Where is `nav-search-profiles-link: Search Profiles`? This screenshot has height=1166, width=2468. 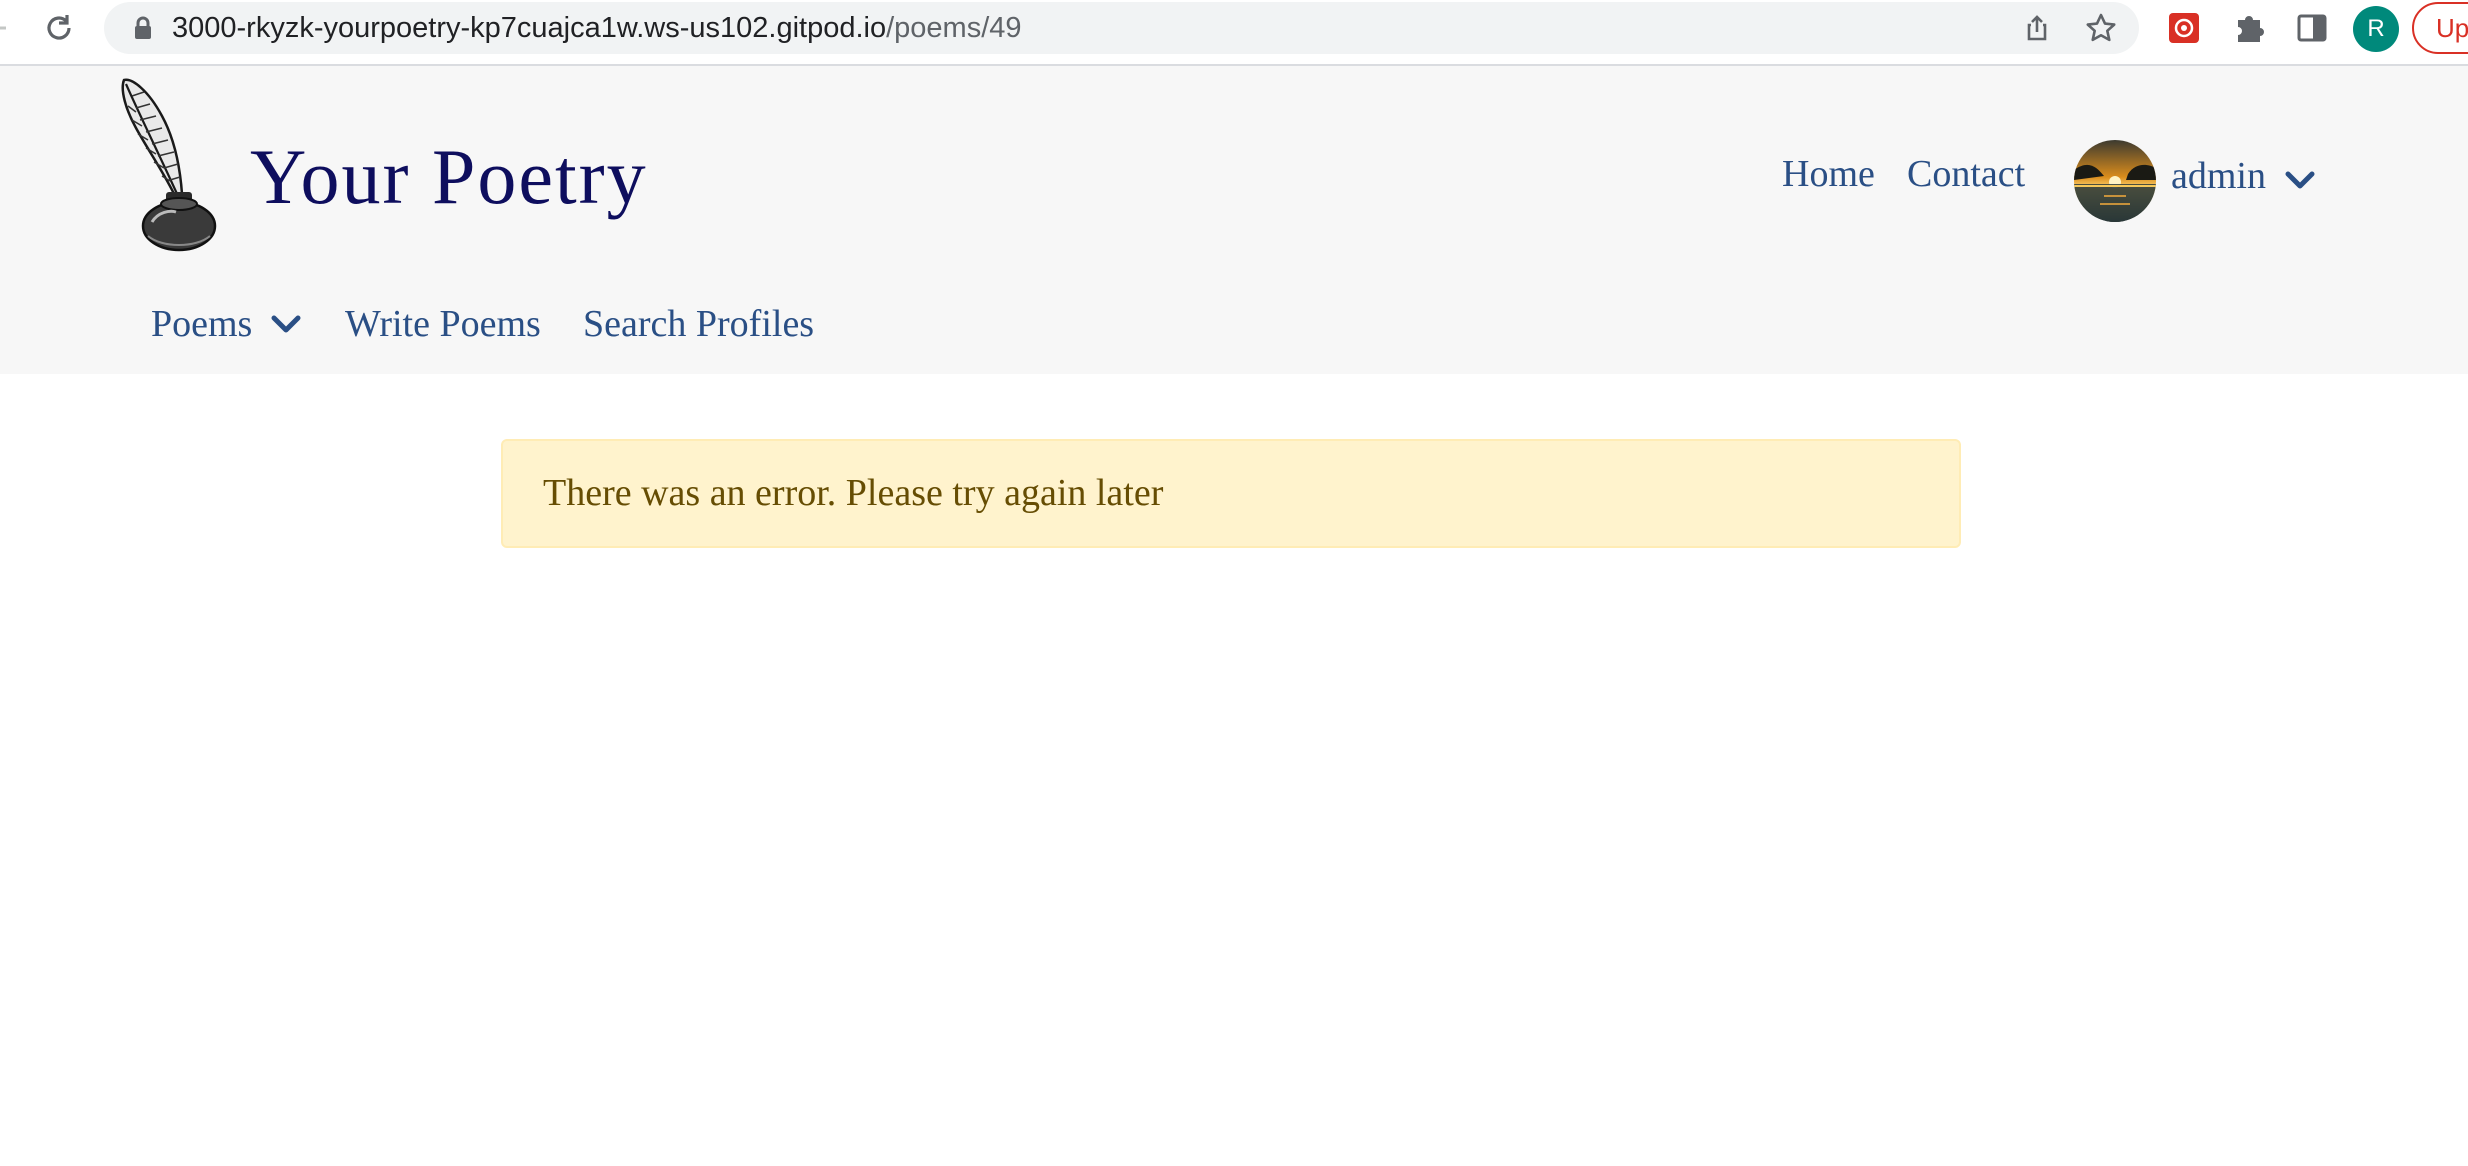 nav-search-profiles-link: Search Profiles is located at coordinates (698, 324).